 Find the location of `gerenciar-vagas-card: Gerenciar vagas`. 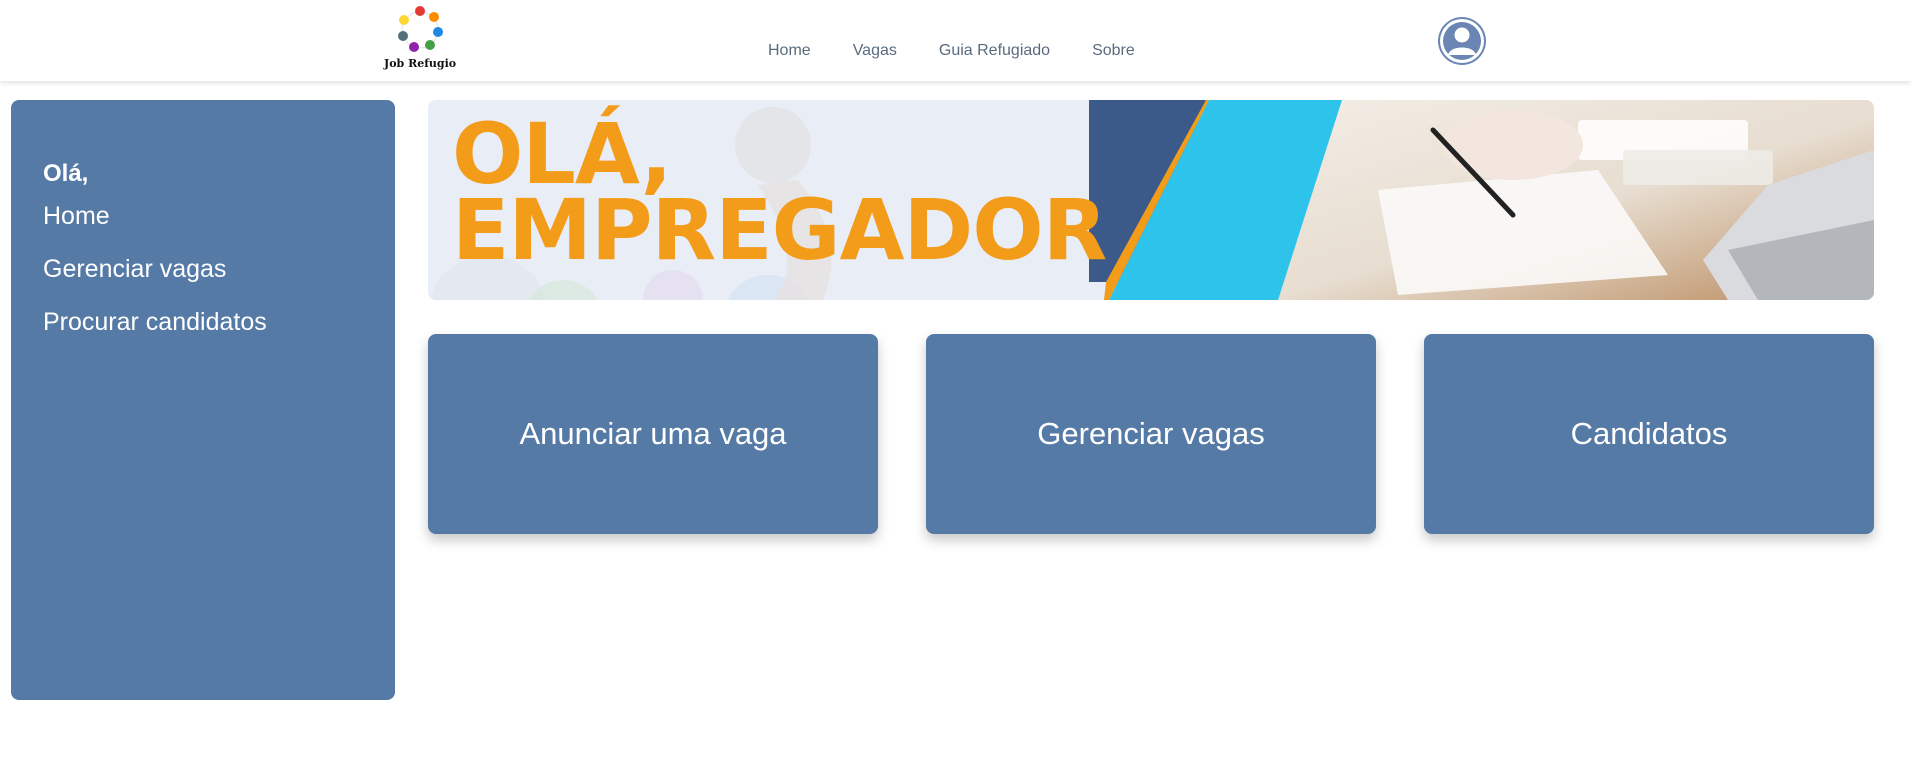

gerenciar-vagas-card: Gerenciar vagas is located at coordinates (1151, 434).